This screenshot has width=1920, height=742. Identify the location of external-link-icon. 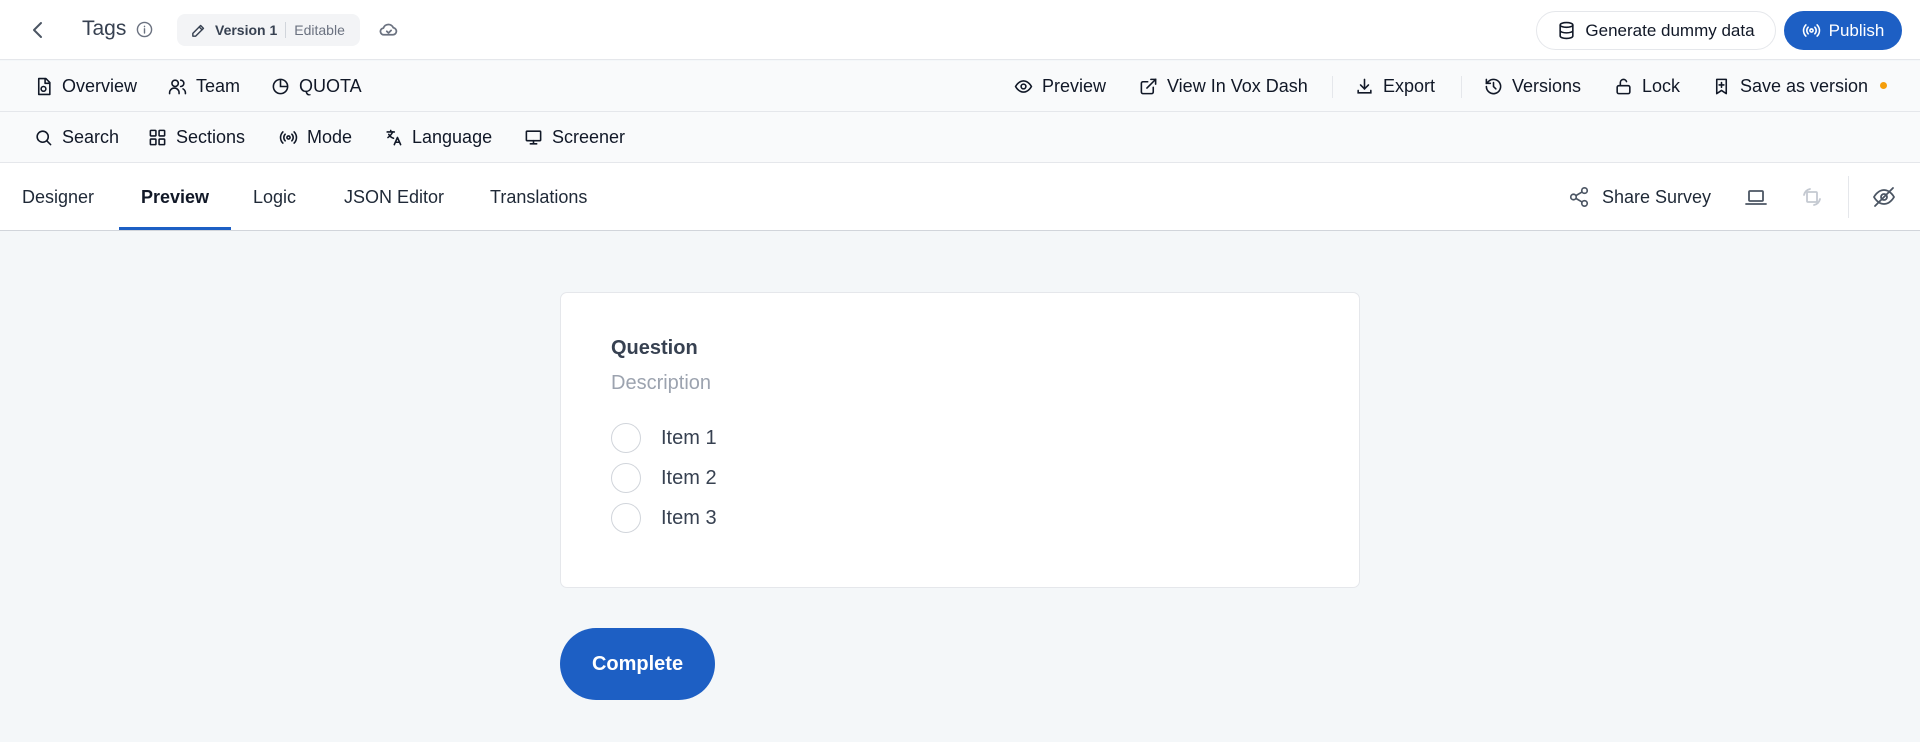
(1148, 86).